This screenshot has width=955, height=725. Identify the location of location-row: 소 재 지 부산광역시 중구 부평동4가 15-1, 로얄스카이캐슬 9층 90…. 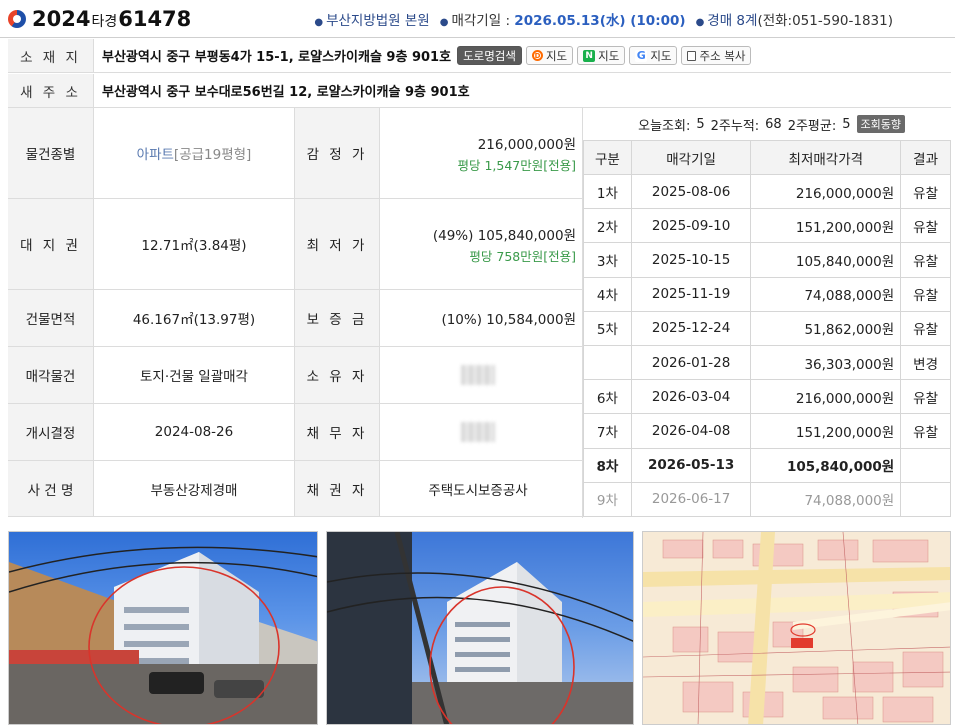
(479, 56).